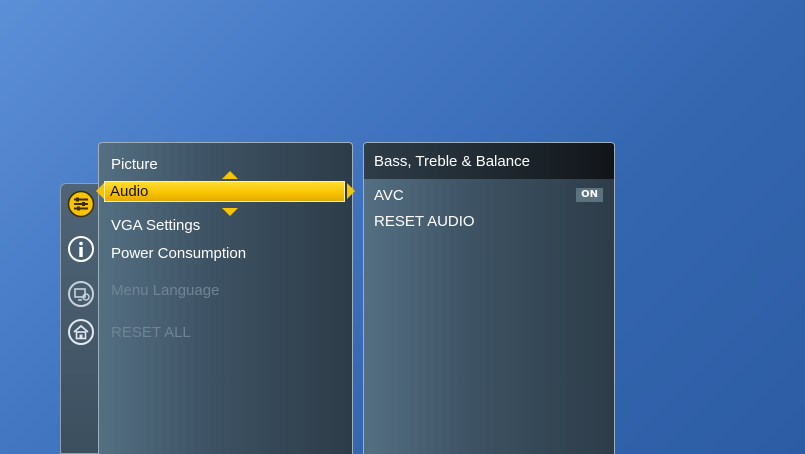 Image resolution: width=805 pixels, height=454 pixels. Describe the element at coordinates (81, 294) in the screenshot. I see `display-settings-icon` at that location.